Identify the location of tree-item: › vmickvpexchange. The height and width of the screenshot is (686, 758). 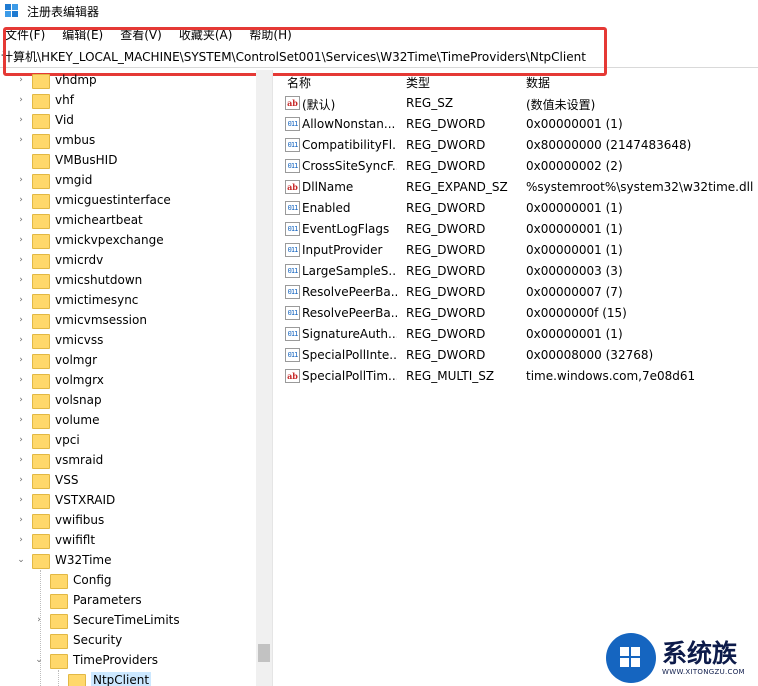
(90, 240).